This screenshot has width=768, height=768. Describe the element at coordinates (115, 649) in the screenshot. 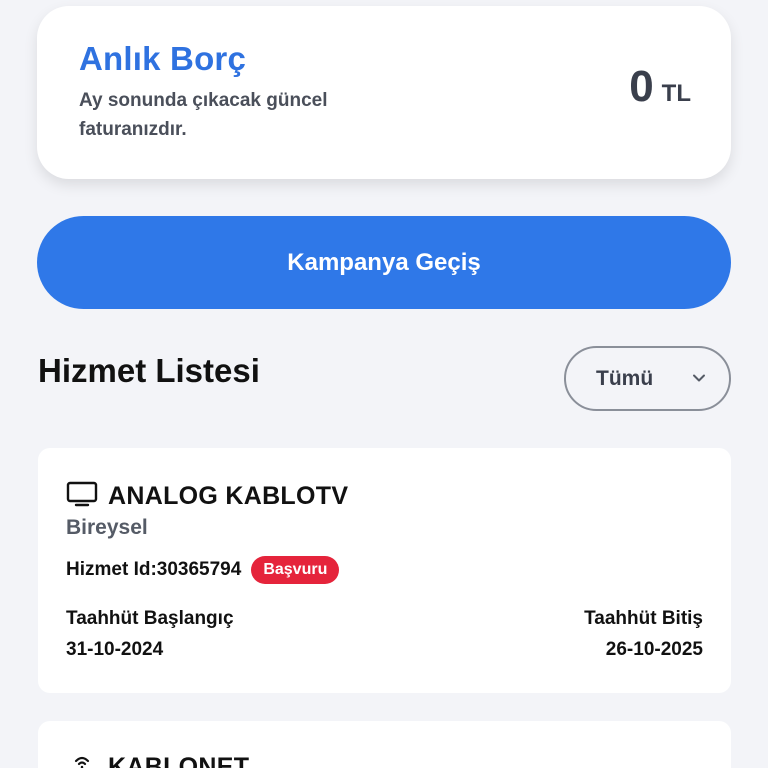

I see `commitment-start-date: 31-10-2024` at that location.